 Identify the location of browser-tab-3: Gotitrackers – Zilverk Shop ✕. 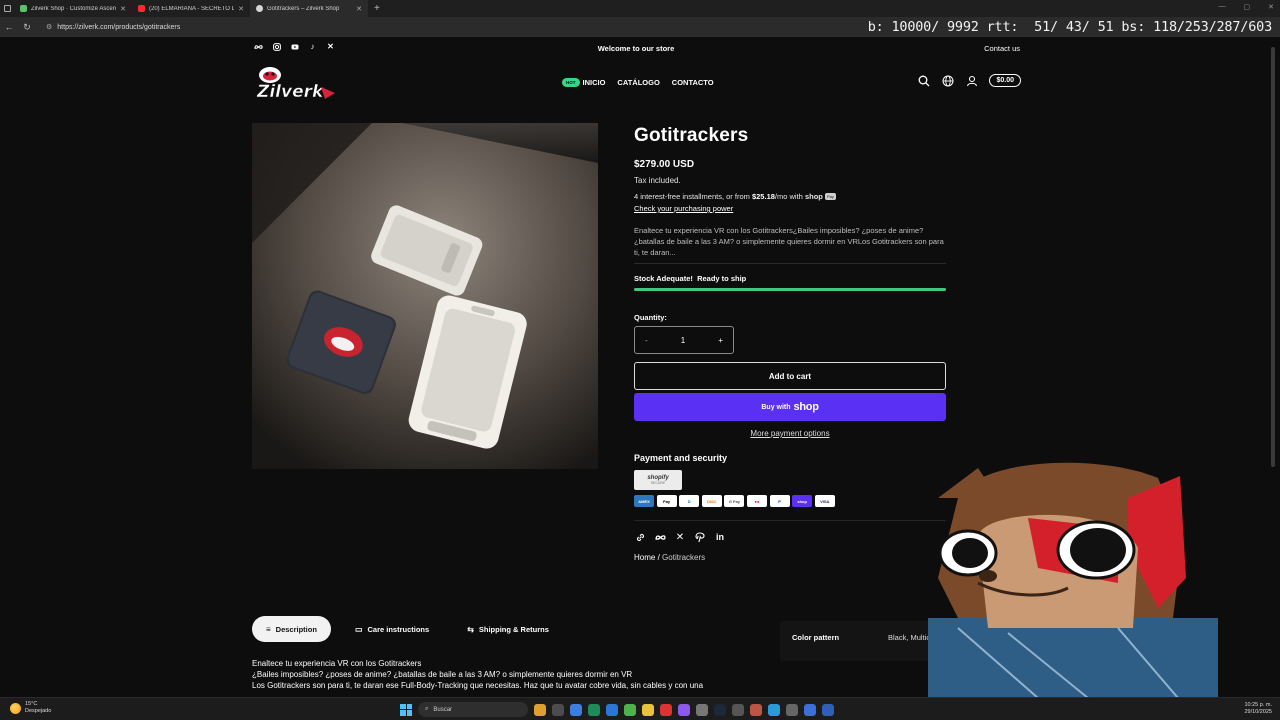
(309, 8).